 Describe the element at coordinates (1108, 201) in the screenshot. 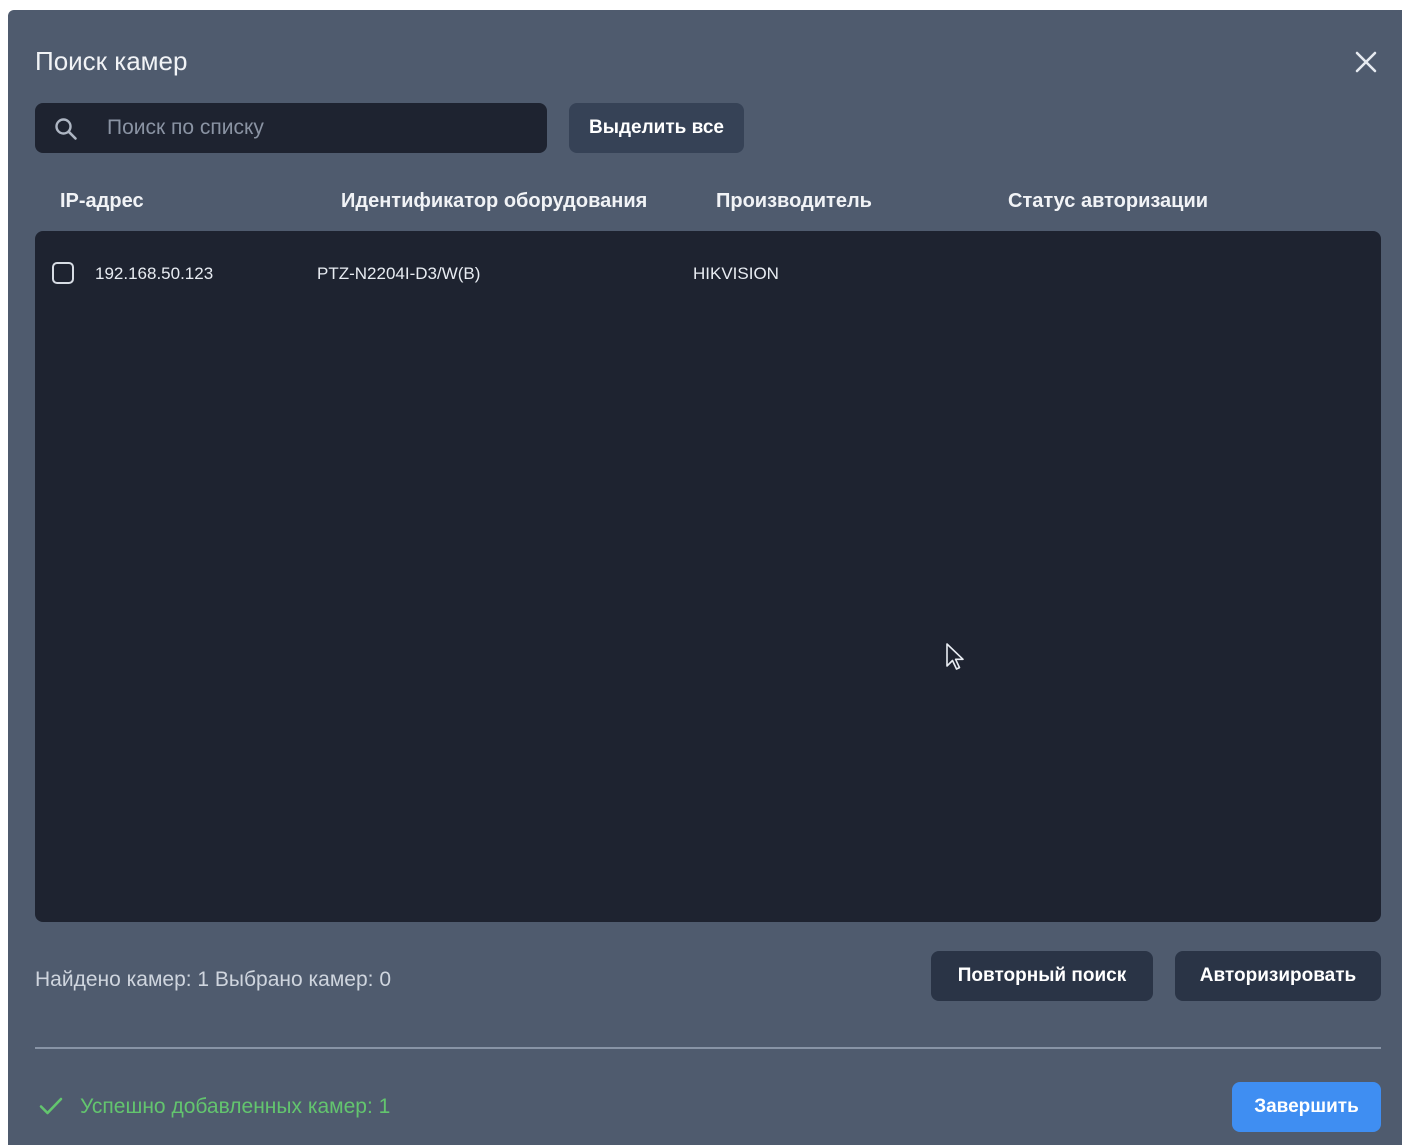

I see `column-header-auth-status: Статус авторизации` at that location.